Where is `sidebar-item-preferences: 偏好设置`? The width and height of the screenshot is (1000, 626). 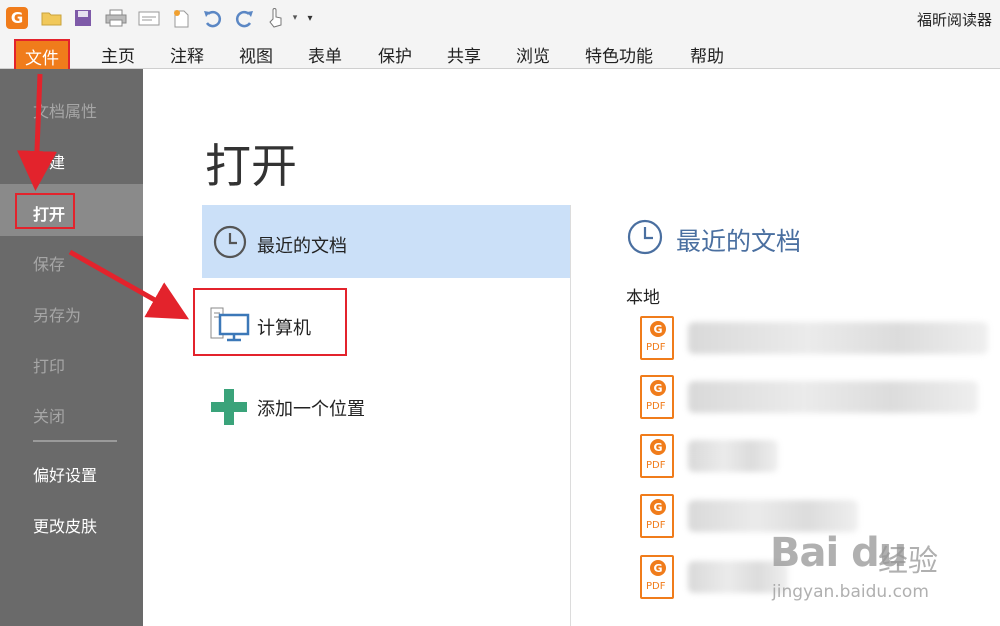
sidebar-item-preferences: 偏好设置 is located at coordinates (65, 474).